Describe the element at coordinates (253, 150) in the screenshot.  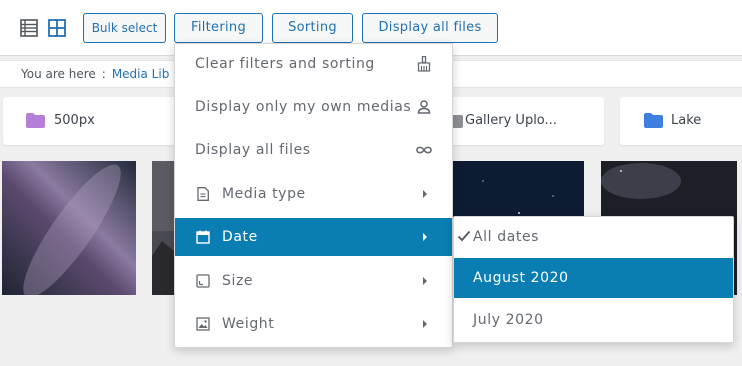
I see `menu-item-label: Display all files` at that location.